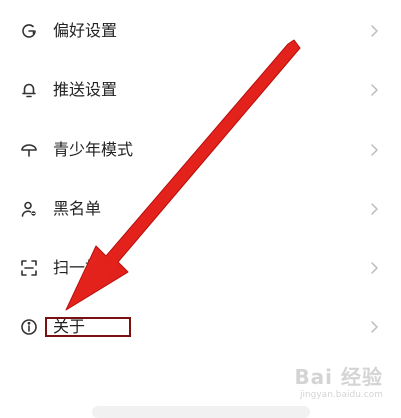  Describe the element at coordinates (29, 31) in the screenshot. I see `preference-icon` at that location.